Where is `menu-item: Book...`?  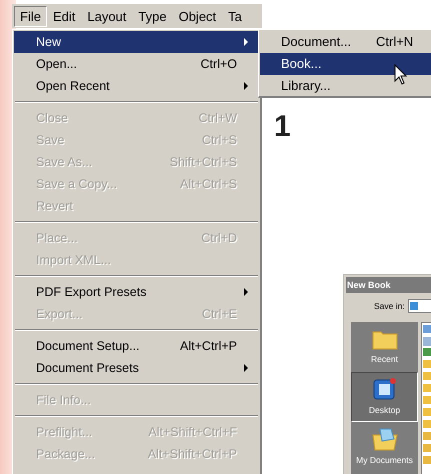
menu-item: Book... is located at coordinates (345, 64).